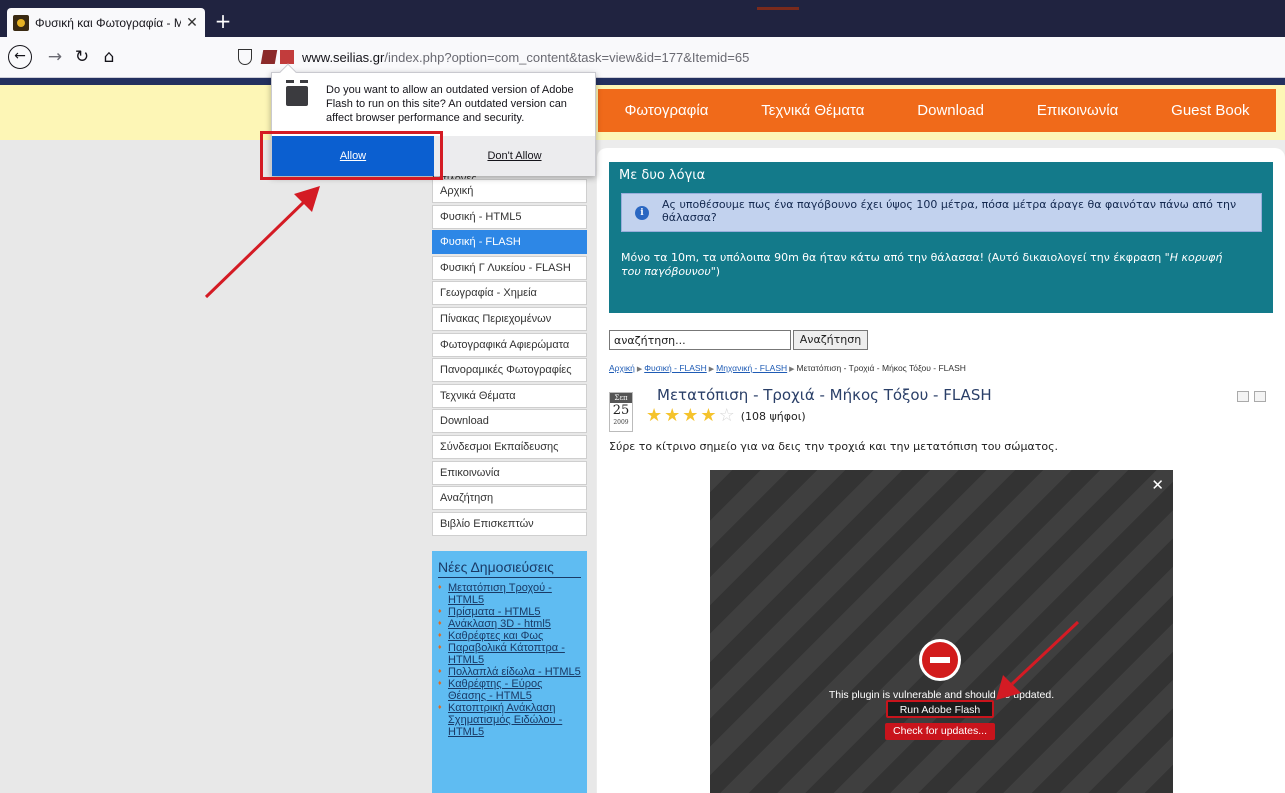  What do you see at coordinates (55, 57) in the screenshot?
I see `forward-button: →` at bounding box center [55, 57].